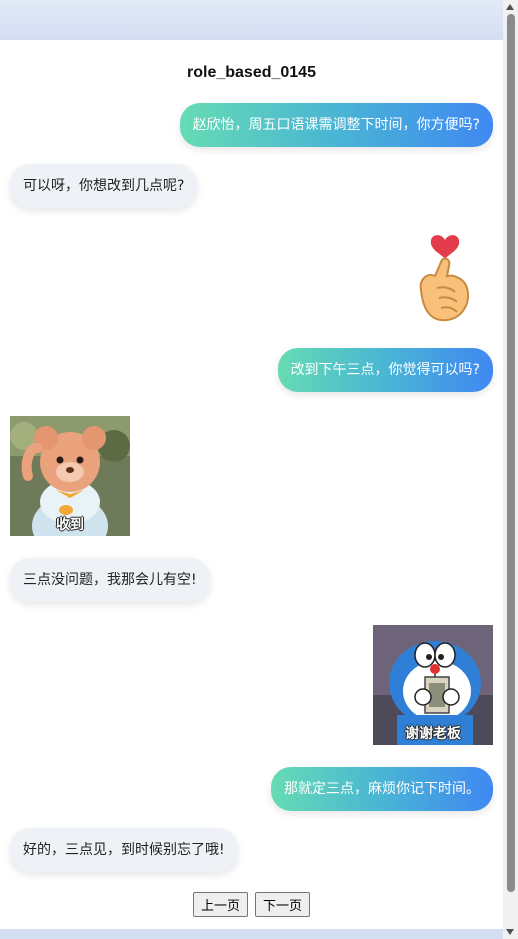 This screenshot has height=939, width=518. Describe the element at coordinates (510, 932) in the screenshot. I see `scroll-down-arrow-icon` at that location.